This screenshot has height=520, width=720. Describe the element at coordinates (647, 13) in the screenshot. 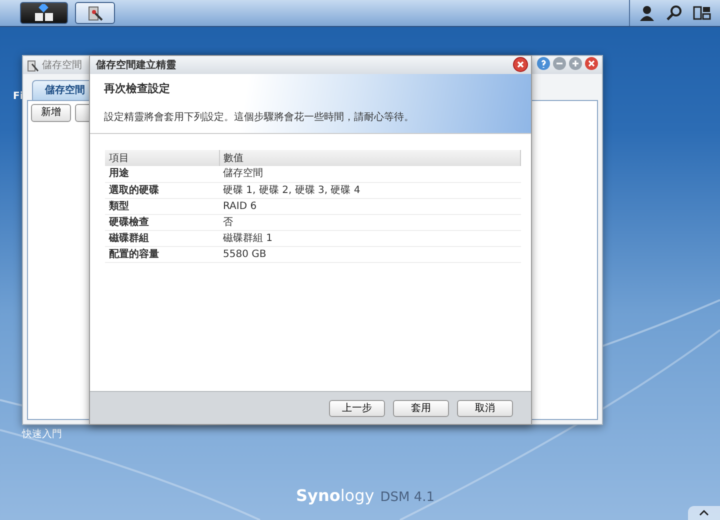

I see `user-icon` at that location.